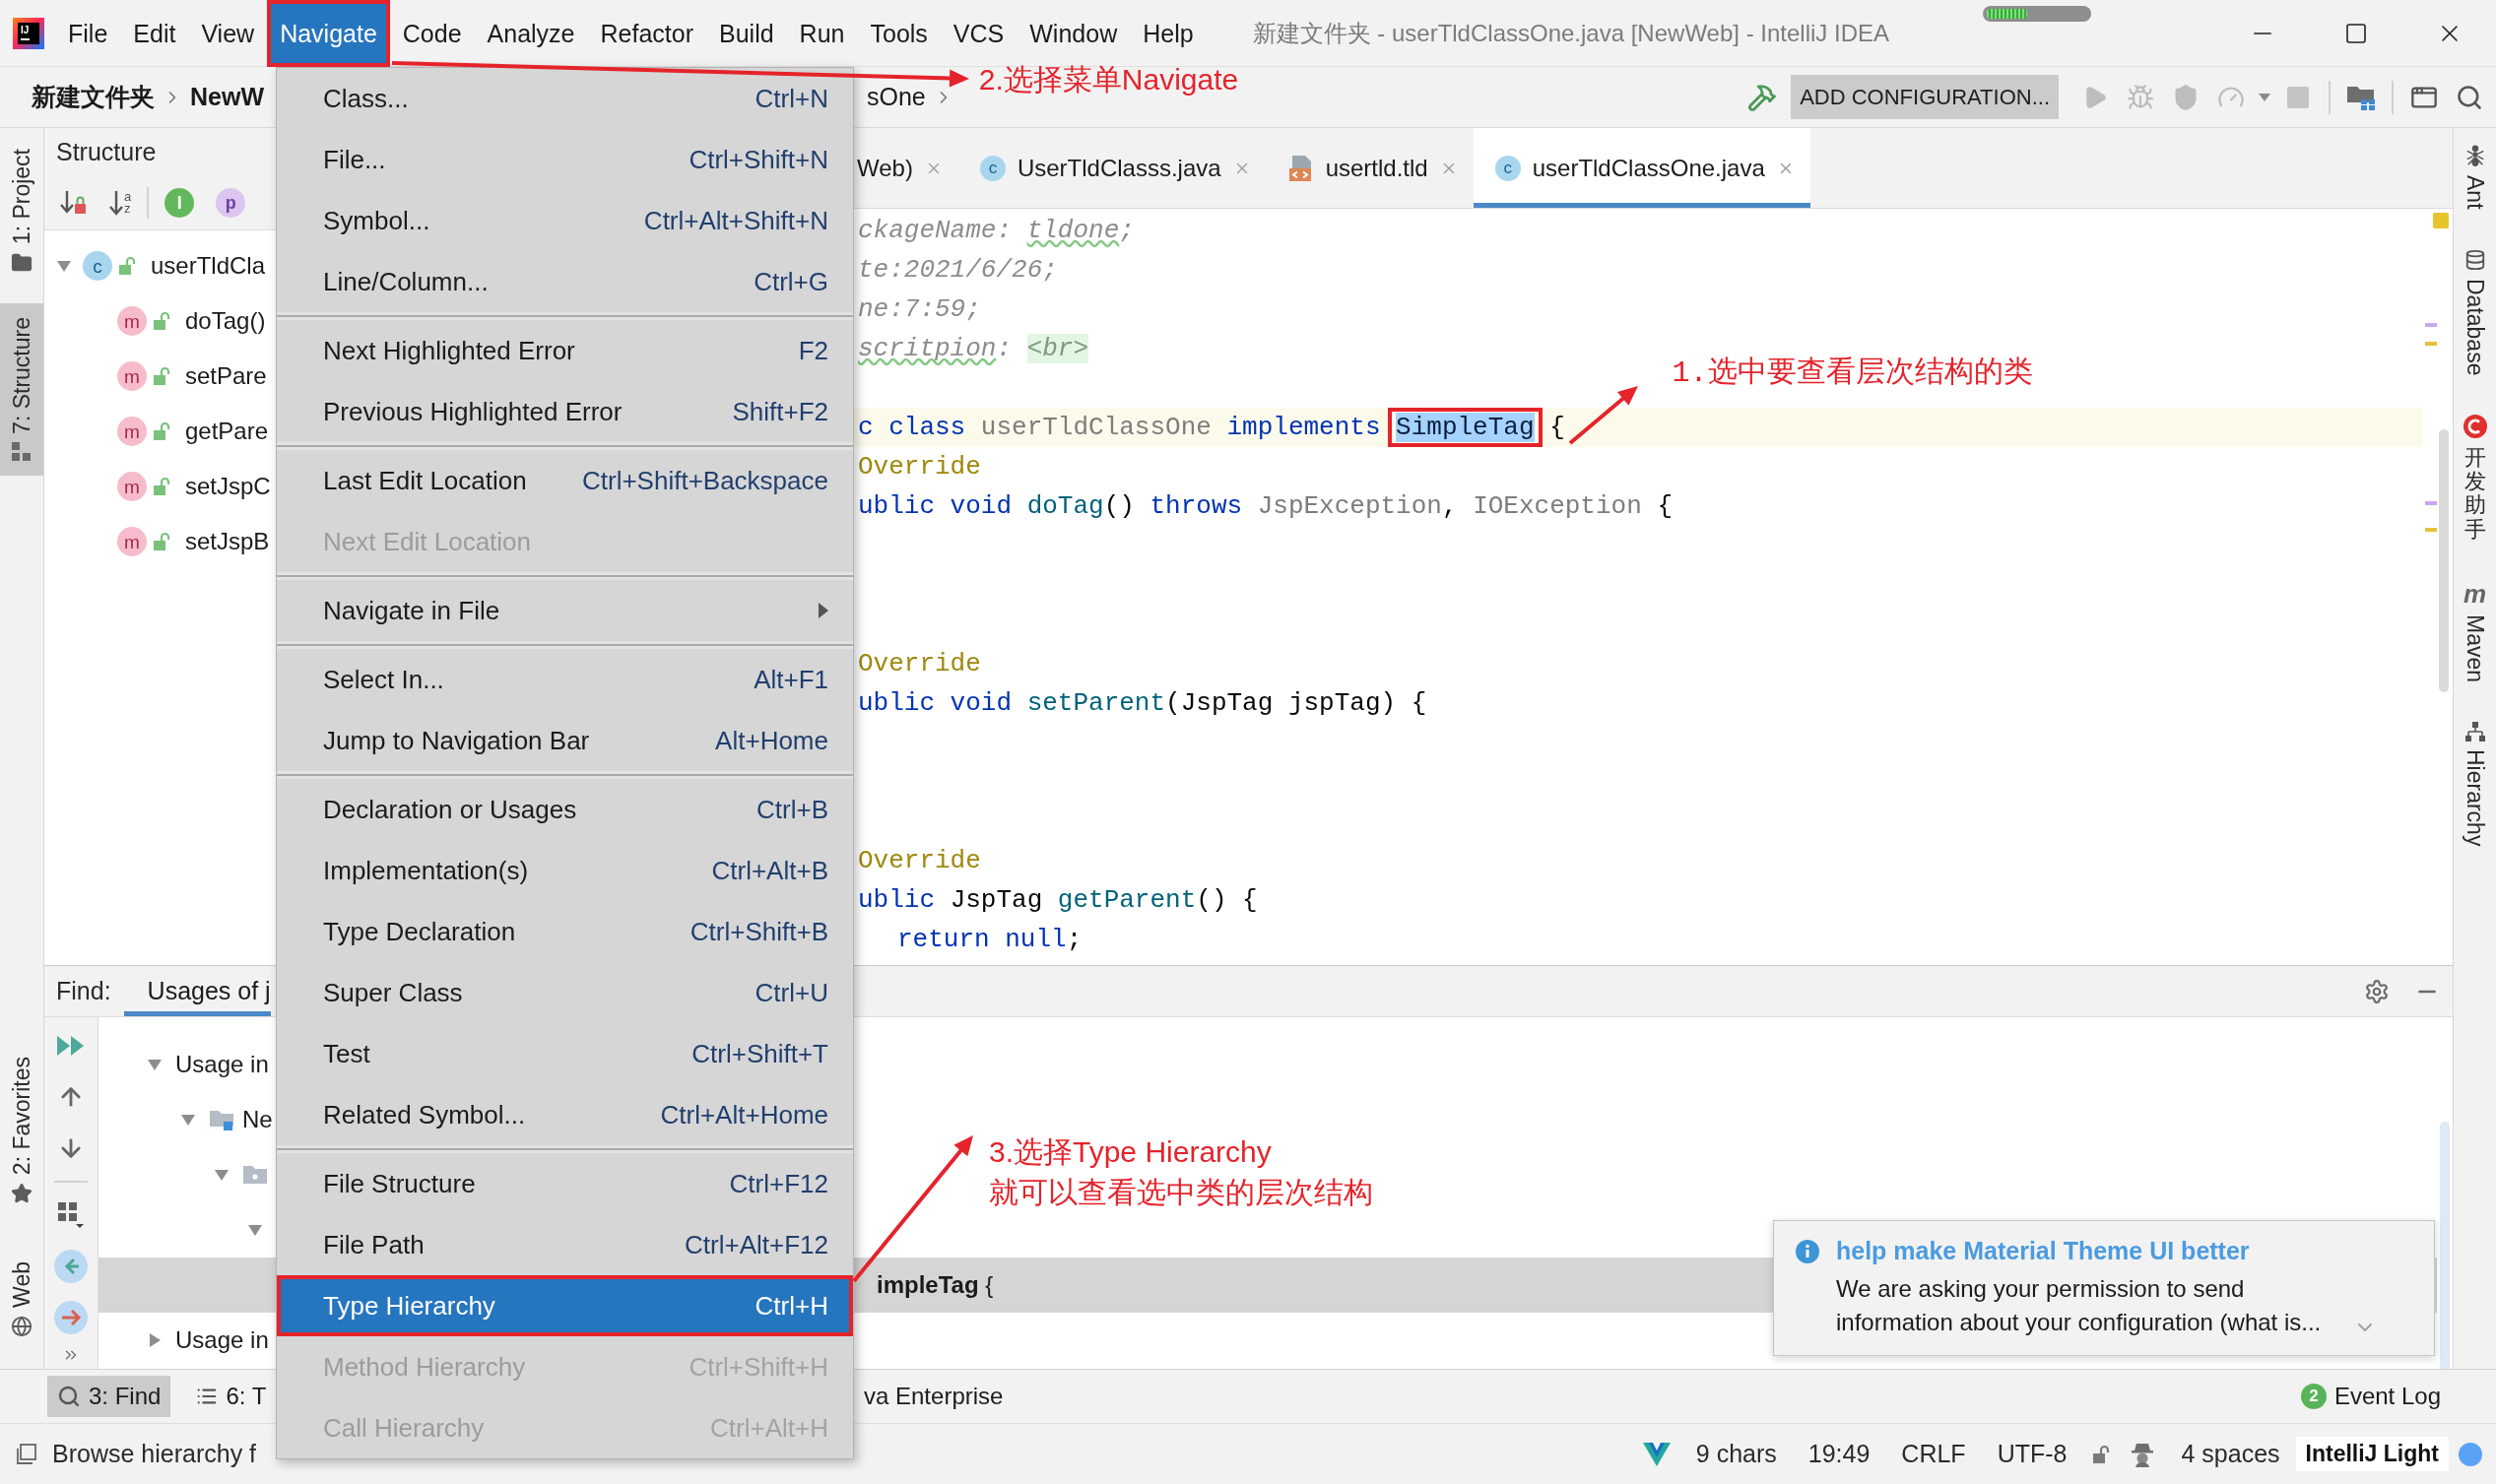  I want to click on menu-bar-item: Code, so click(432, 33).